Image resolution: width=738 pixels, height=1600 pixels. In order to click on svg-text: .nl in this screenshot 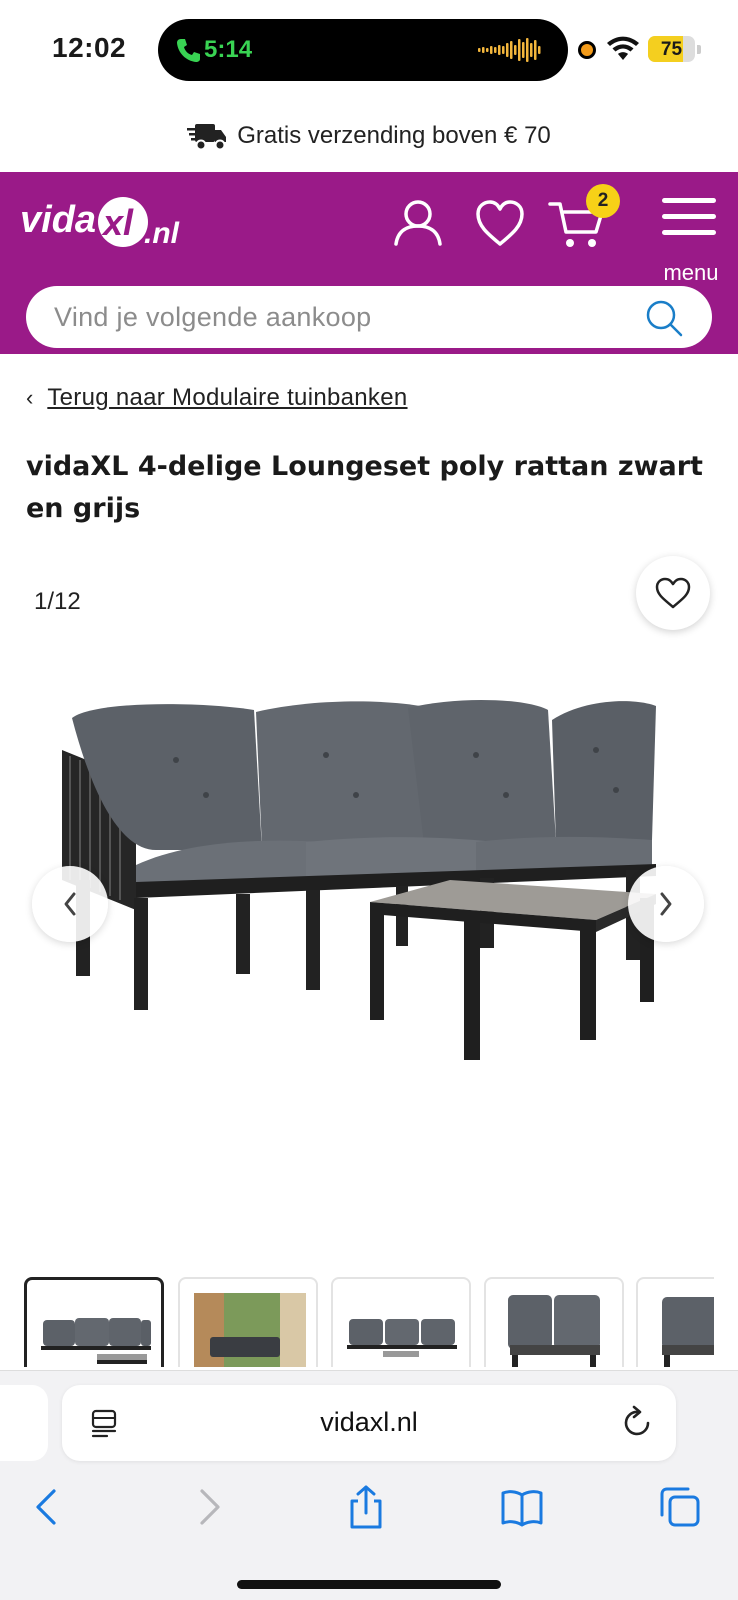, I will do `click(162, 233)`.